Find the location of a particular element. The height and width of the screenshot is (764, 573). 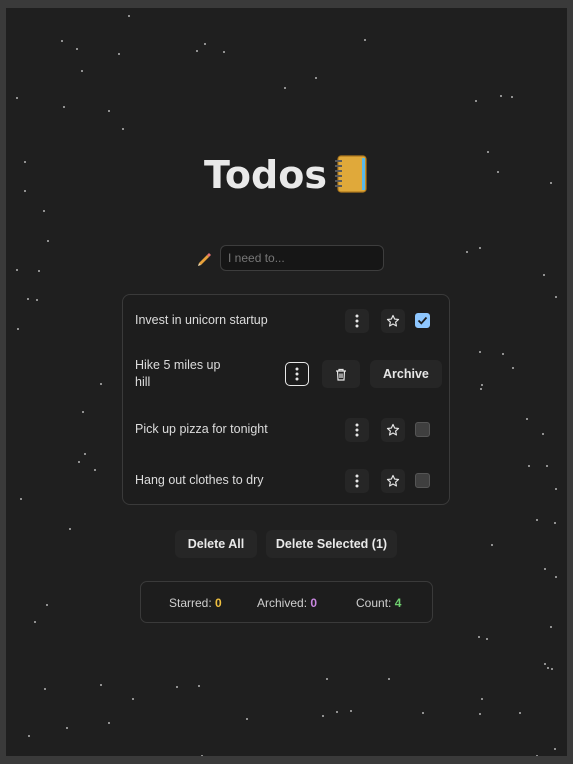

todo-text: Invest in unicorn startup is located at coordinates (201, 320).